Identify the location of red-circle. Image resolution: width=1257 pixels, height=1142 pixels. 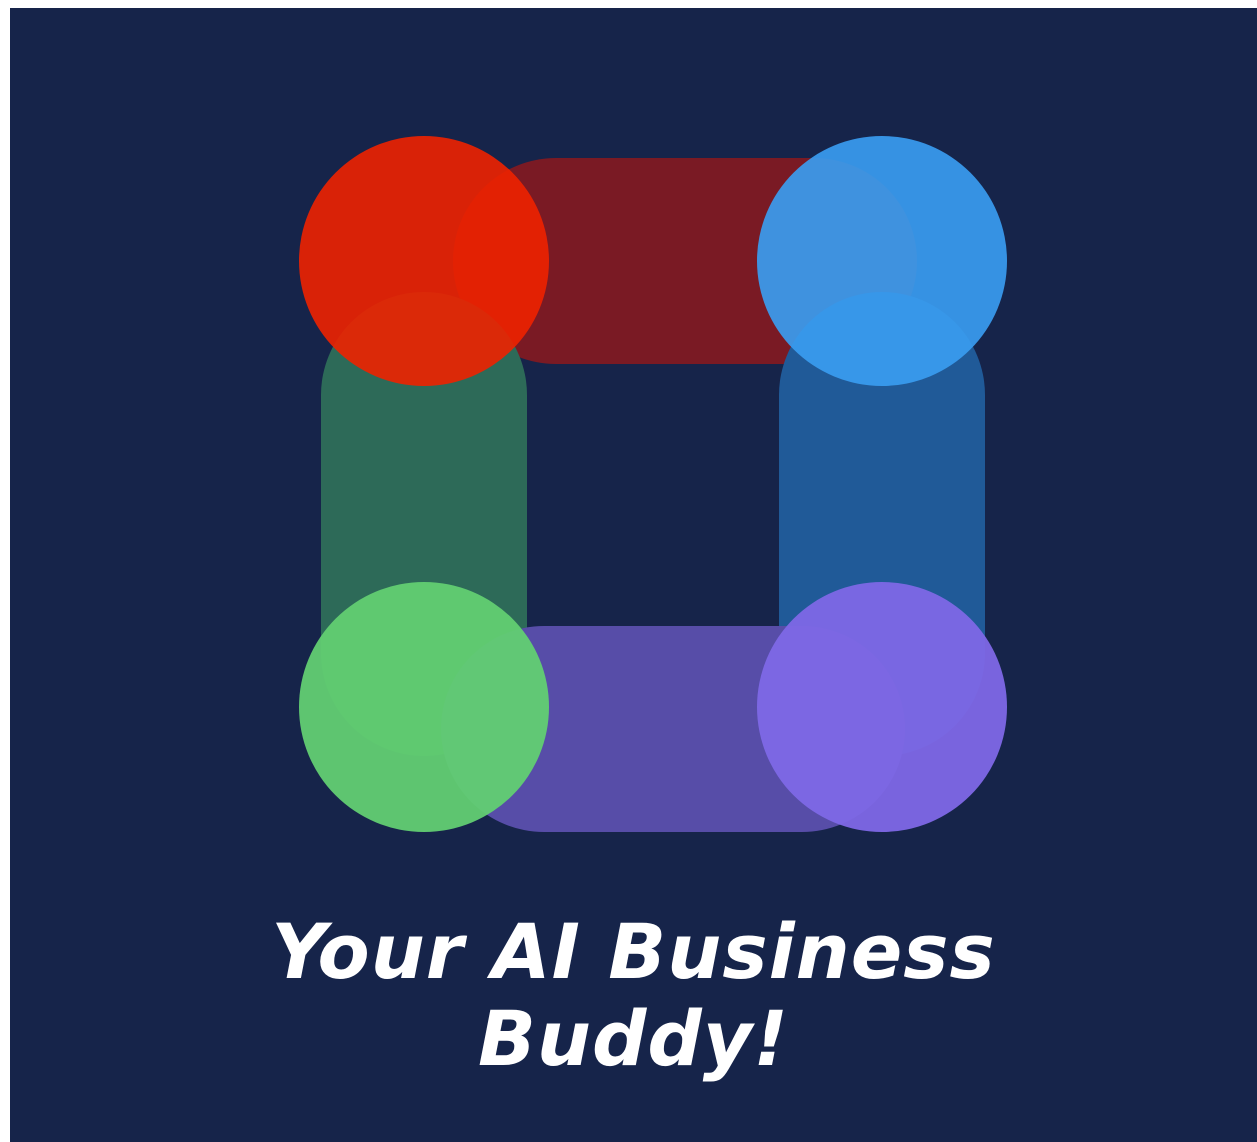
(424, 261).